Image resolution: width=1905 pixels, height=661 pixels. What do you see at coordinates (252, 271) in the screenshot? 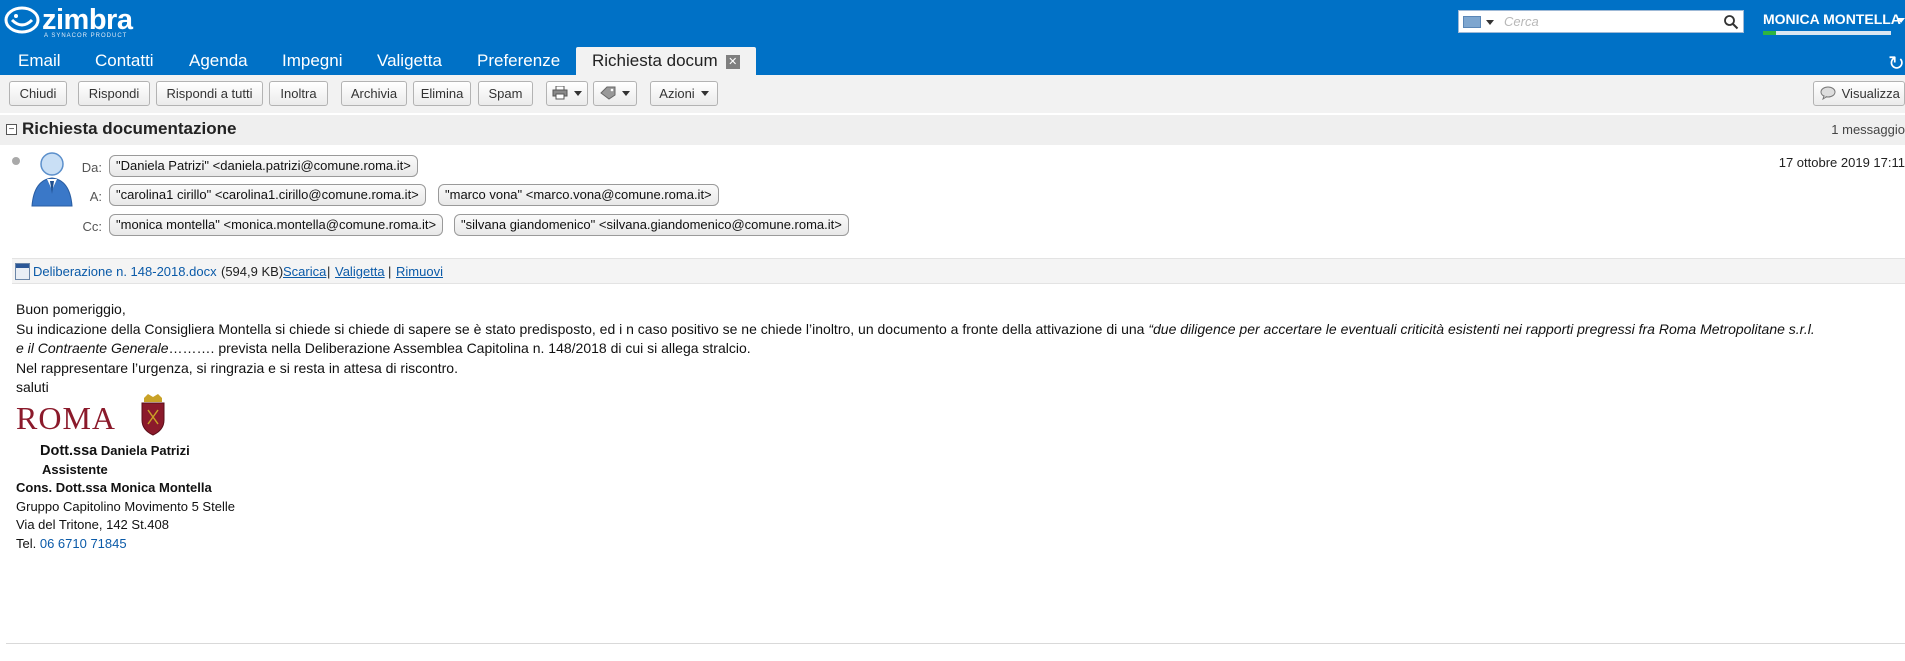
I see `attachment-size: (594,9 KB)` at bounding box center [252, 271].